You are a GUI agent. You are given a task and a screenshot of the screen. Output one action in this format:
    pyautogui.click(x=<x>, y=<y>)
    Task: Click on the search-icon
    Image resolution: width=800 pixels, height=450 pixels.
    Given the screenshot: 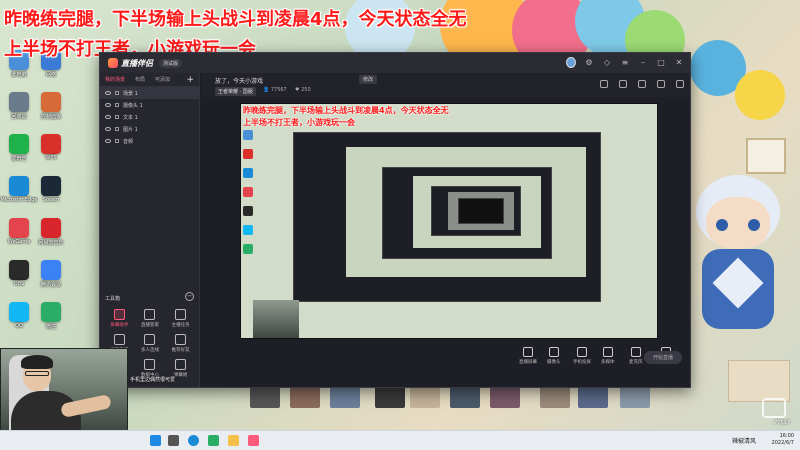 What is the action you would take?
    pyautogui.click(x=173, y=440)
    